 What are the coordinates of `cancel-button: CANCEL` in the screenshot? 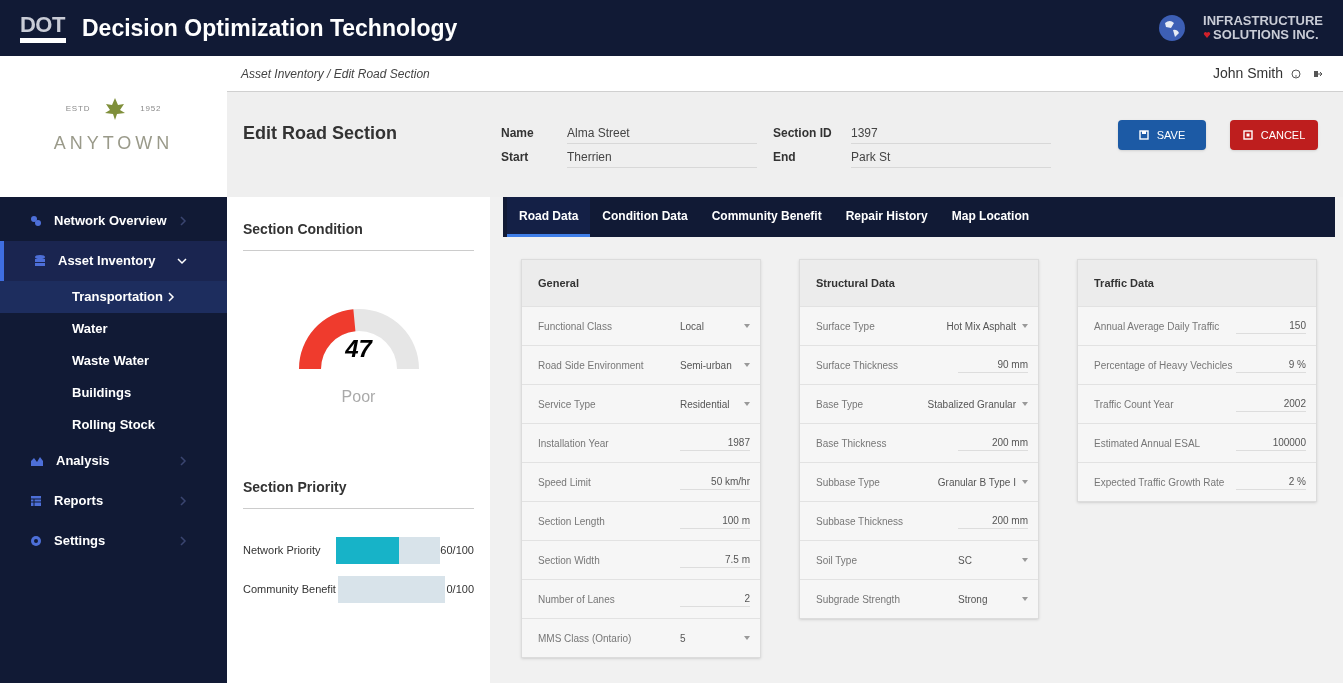 It's located at (1274, 135).